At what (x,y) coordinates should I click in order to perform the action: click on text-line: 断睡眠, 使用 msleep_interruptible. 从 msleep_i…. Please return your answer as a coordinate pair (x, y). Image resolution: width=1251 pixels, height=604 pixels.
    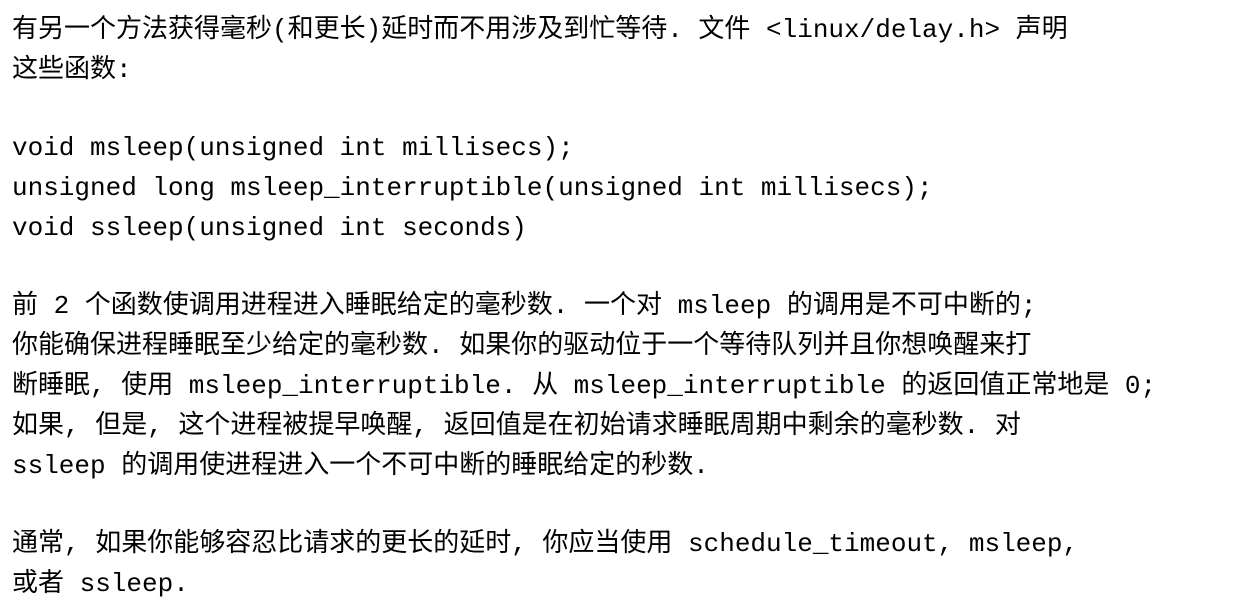
    Looking at the image, I should click on (584, 386).